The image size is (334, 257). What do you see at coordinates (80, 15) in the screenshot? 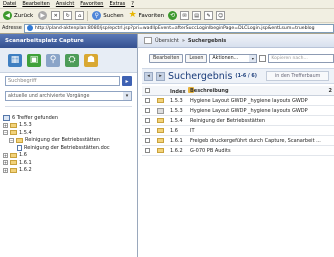
I see `home-icon: ⌂` at bounding box center [80, 15].